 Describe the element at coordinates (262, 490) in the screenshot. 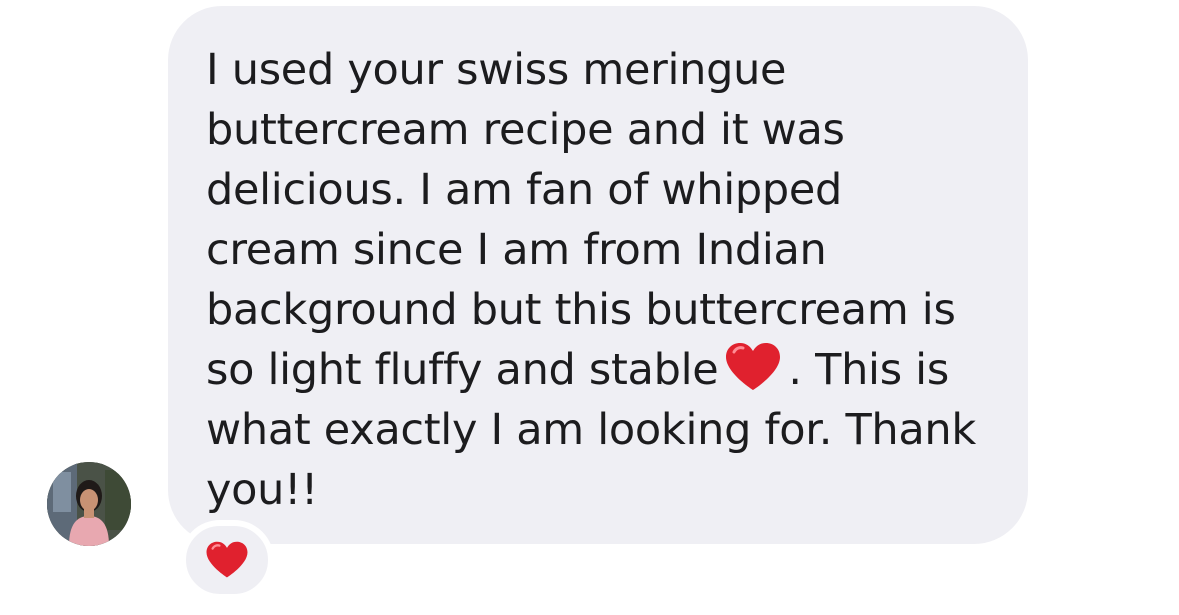

I see `message-line: you!!` at that location.